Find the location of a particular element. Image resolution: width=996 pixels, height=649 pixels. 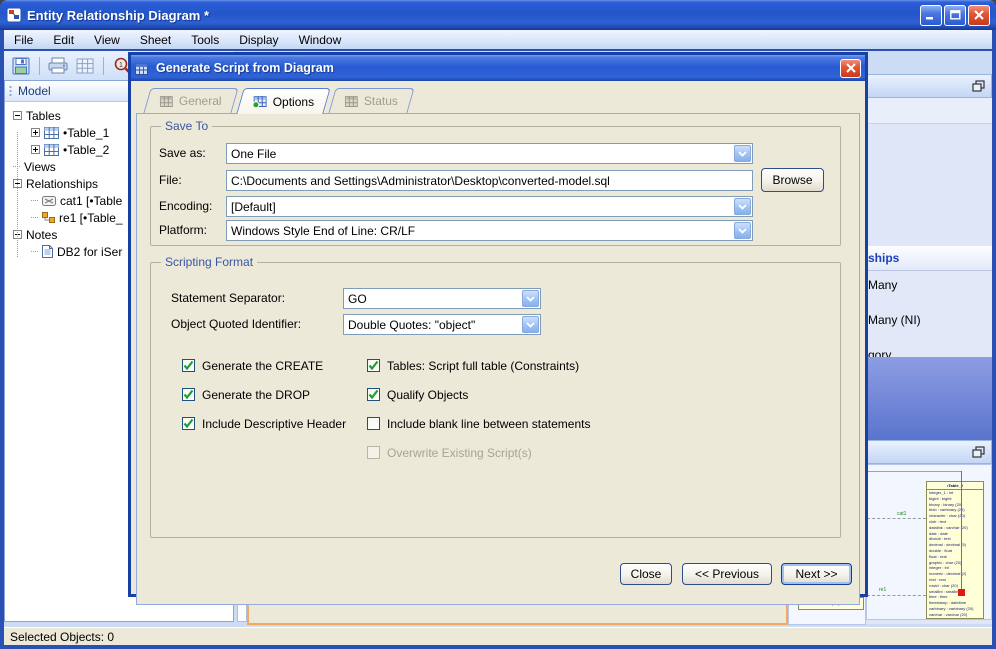

checkbox-script-full-table: Tables: Script full table (Constraints) is located at coordinates (473, 365).